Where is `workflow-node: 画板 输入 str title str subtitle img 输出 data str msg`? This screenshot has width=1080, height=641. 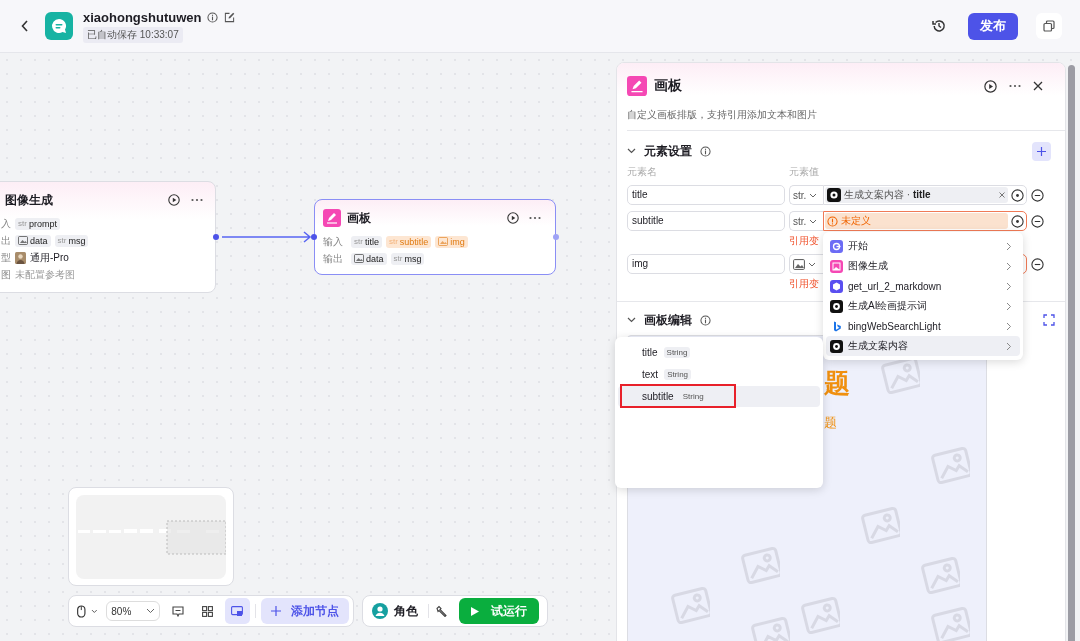 workflow-node: 画板 输入 str title str subtitle img 输出 data str msg is located at coordinates (435, 237).